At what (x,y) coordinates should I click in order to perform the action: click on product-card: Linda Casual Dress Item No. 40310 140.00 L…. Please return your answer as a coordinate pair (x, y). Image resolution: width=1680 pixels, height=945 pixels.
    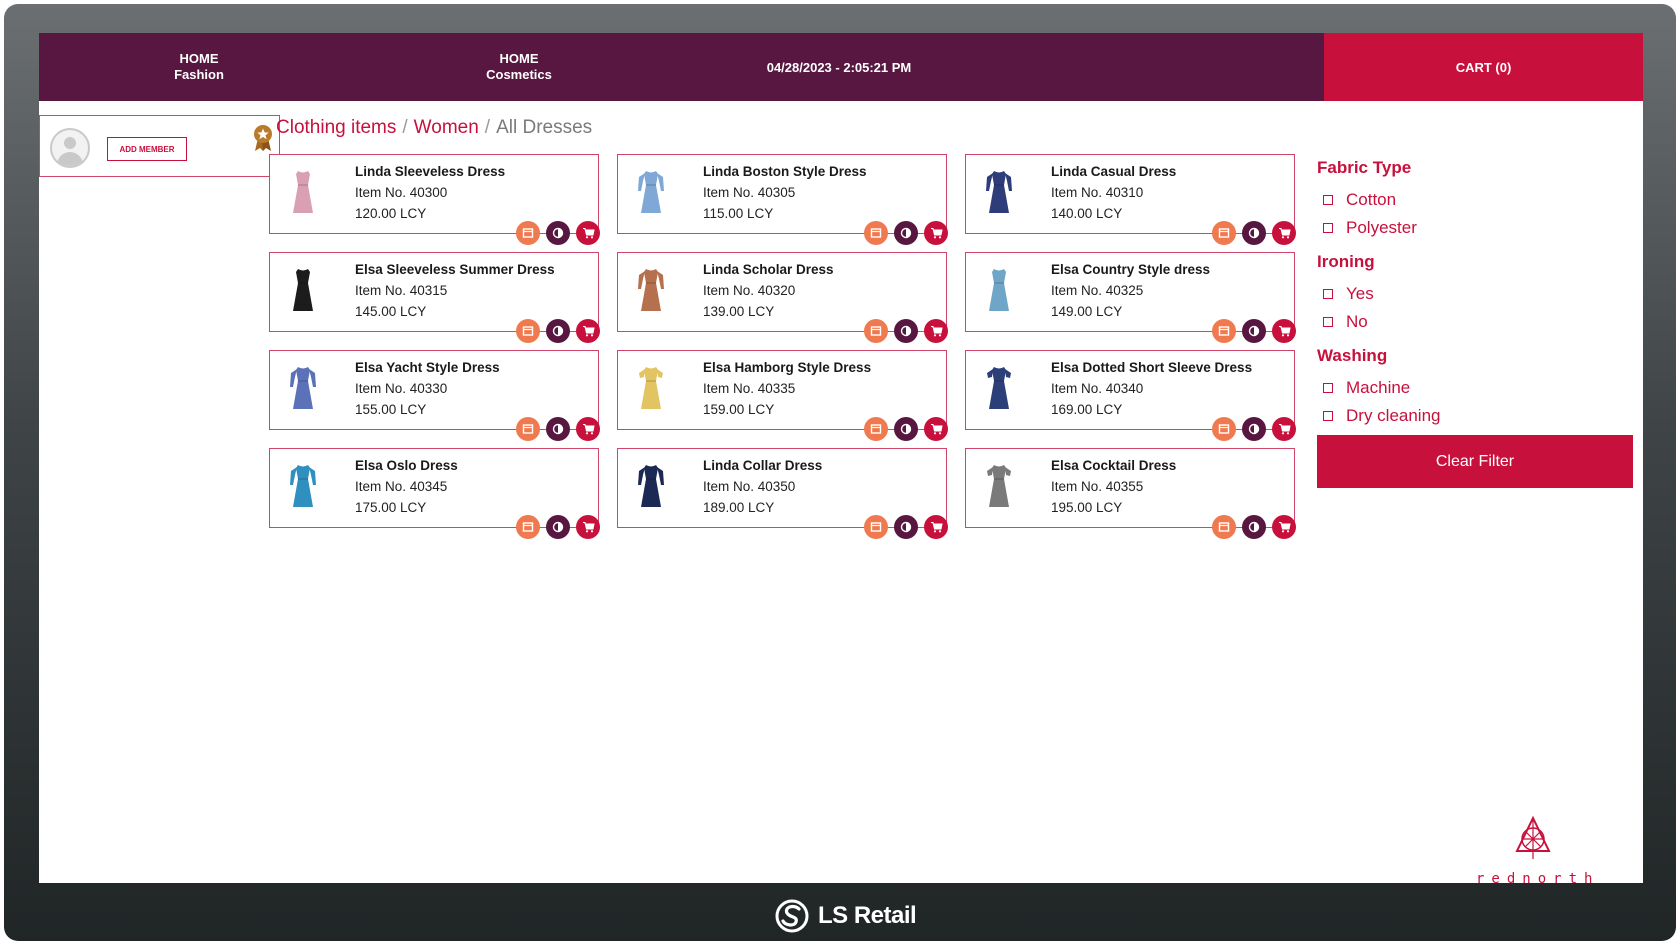
    Looking at the image, I should click on (1130, 199).